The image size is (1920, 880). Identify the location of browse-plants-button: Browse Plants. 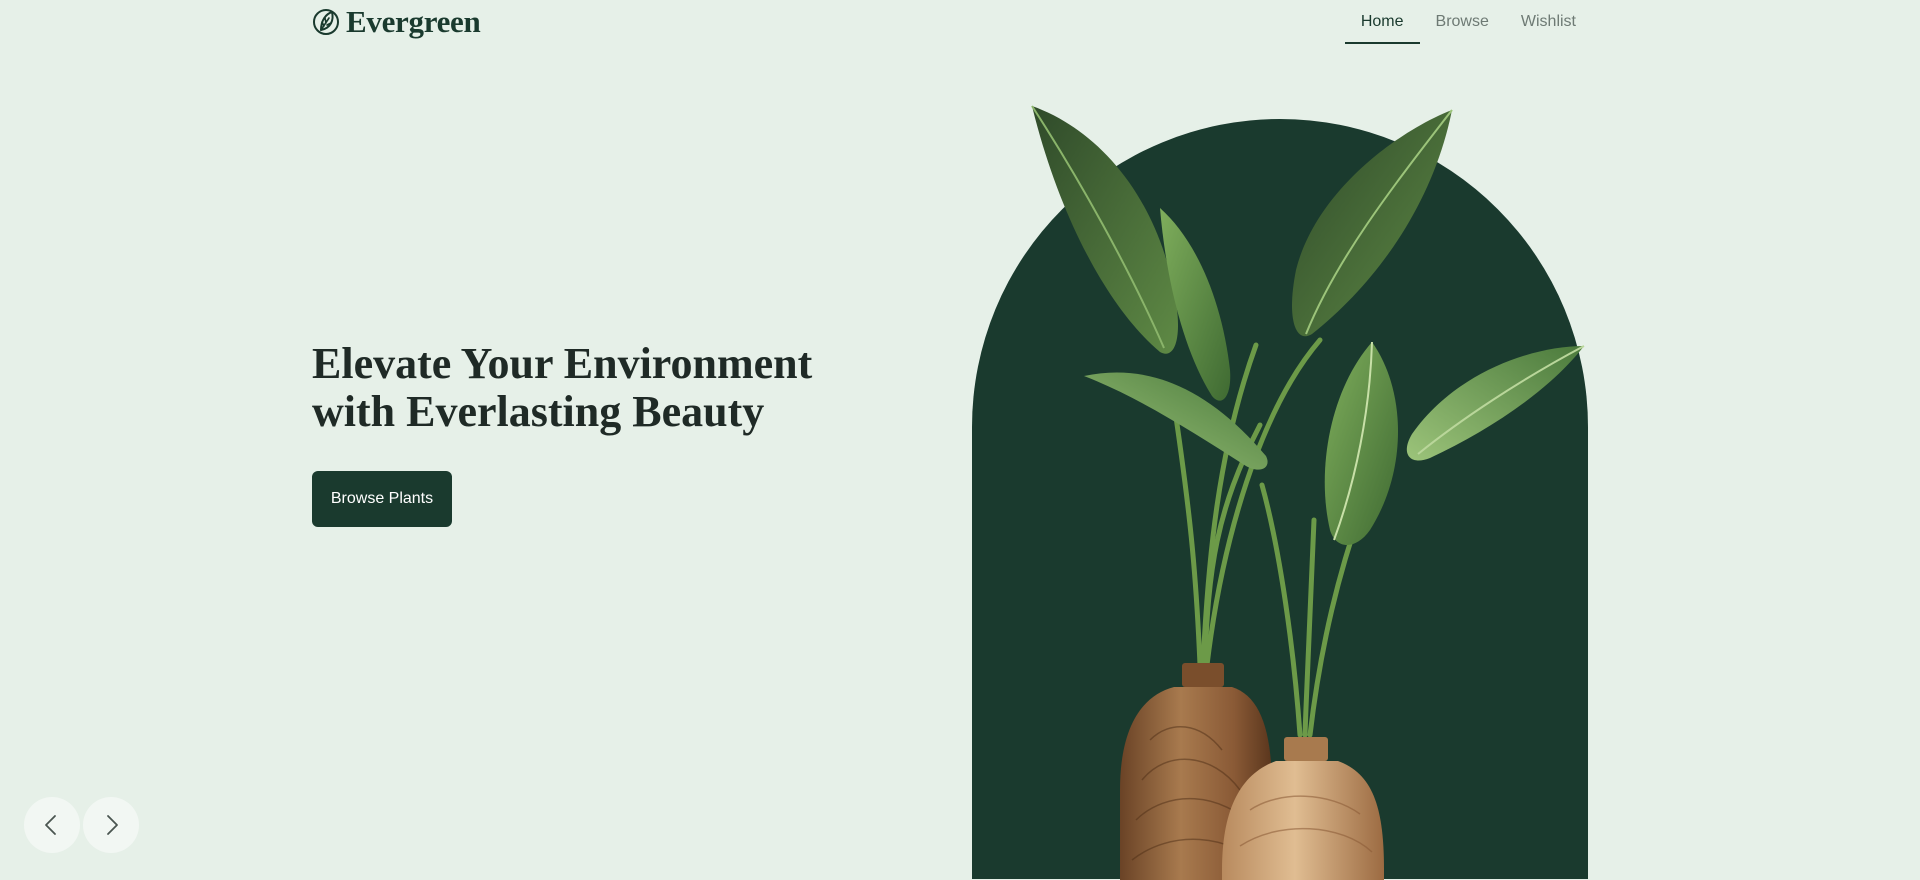
(382, 499).